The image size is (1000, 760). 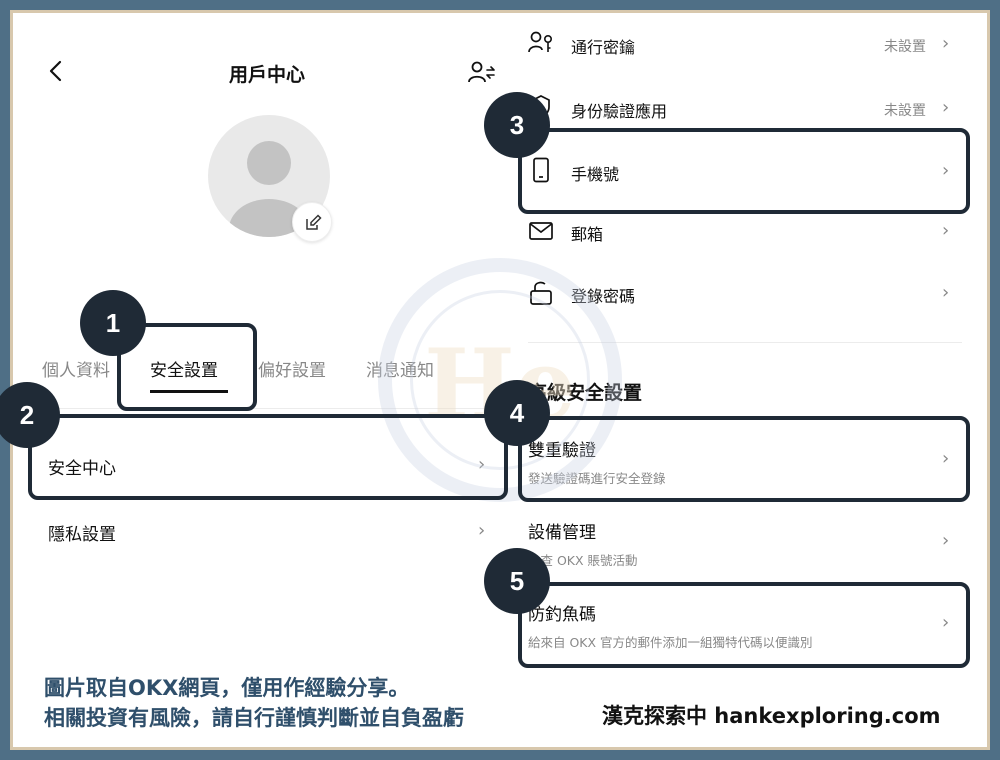 What do you see at coordinates (745, 234) in the screenshot?
I see `security-item-email: 郵箱 ›` at bounding box center [745, 234].